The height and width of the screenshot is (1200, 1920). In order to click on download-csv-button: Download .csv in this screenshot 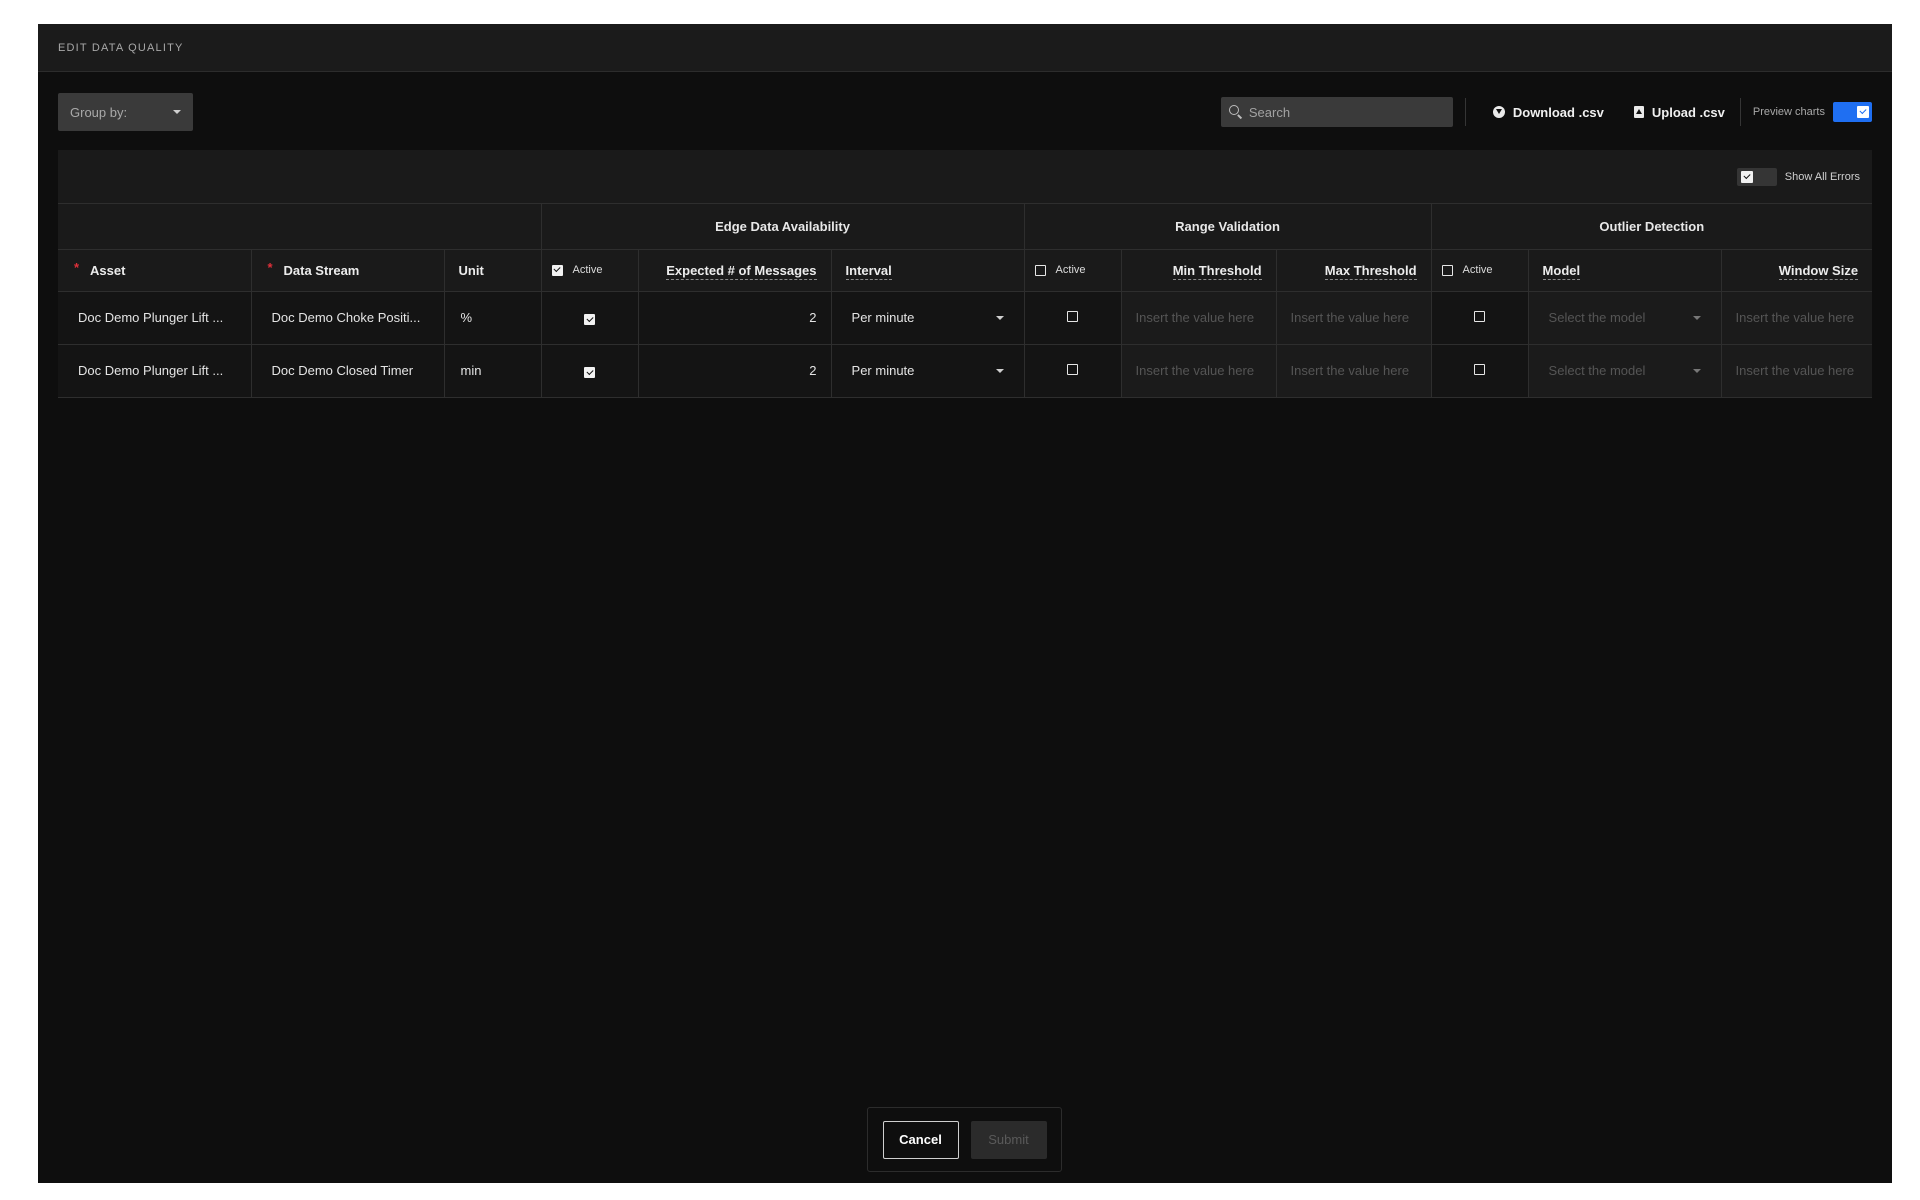, I will do `click(1548, 112)`.